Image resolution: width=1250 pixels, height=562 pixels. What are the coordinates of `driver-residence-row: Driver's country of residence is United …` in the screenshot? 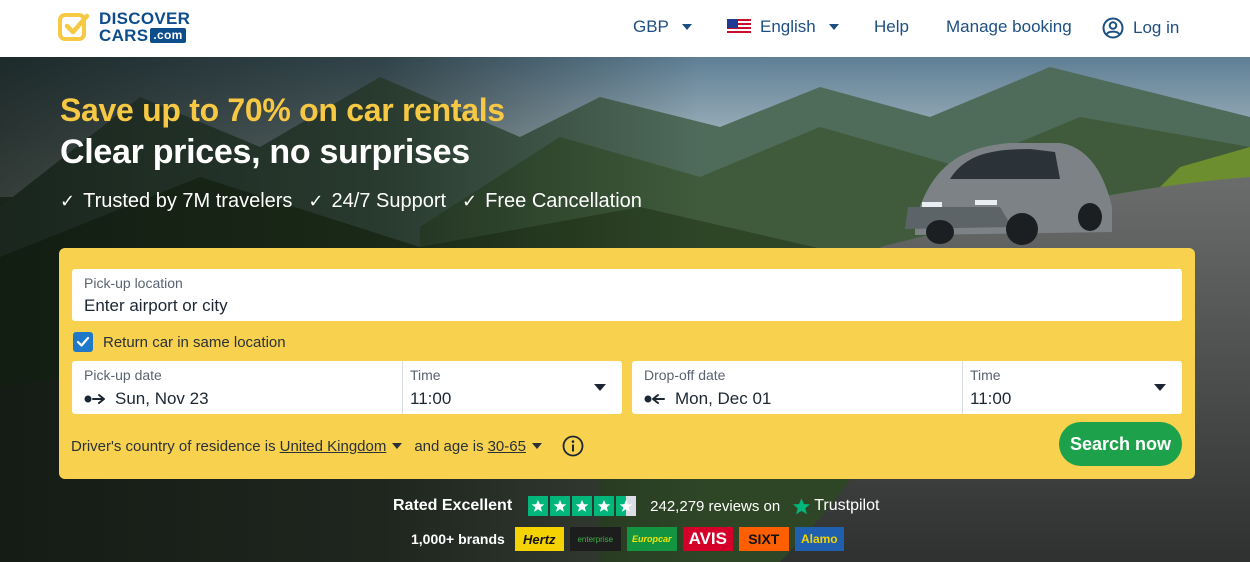 It's located at (327, 446).